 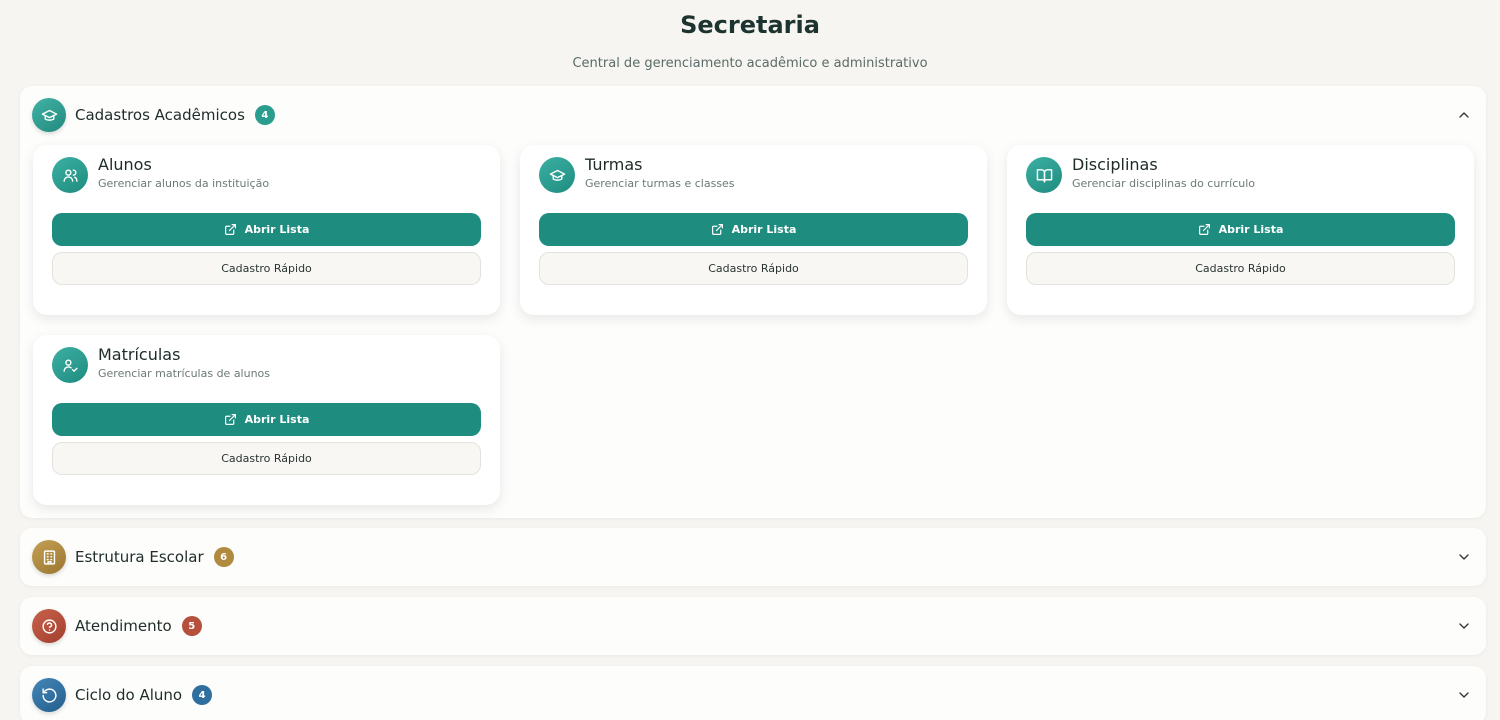 I want to click on card-title: Matrículas, so click(x=139, y=354).